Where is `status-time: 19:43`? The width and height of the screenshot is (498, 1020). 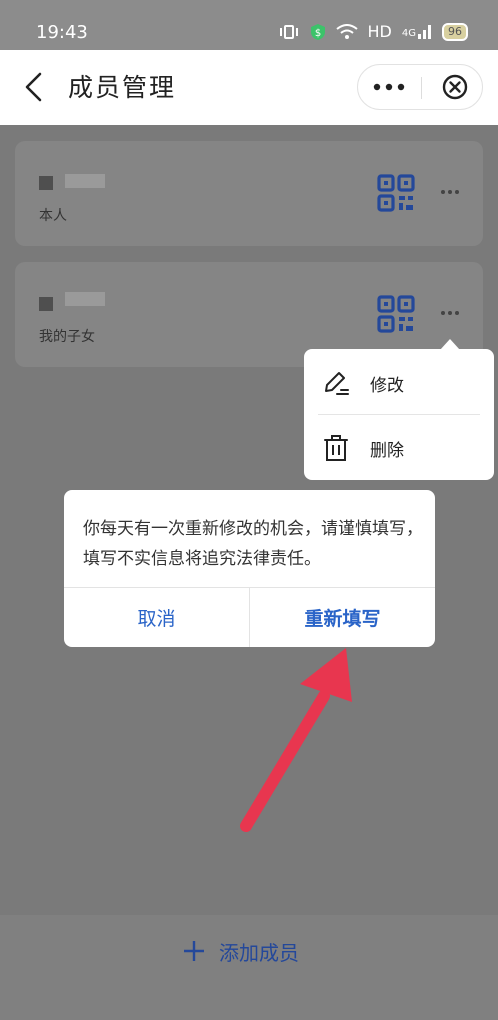 status-time: 19:43 is located at coordinates (62, 32).